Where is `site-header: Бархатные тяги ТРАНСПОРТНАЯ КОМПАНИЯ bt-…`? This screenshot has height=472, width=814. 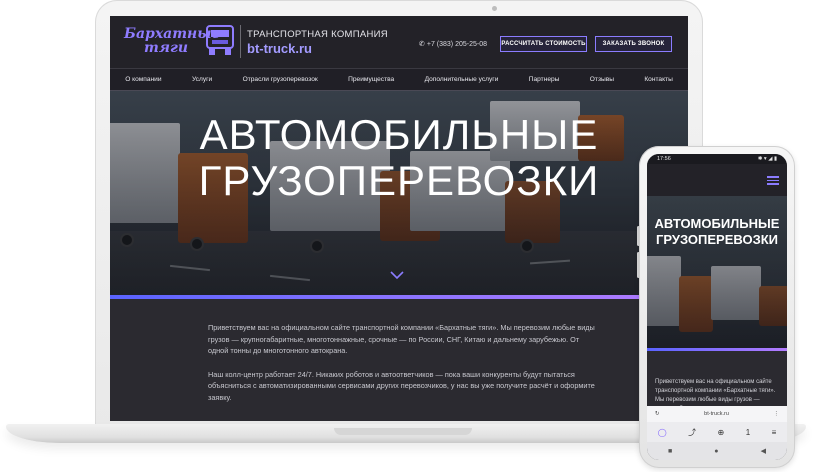
site-header: Бархатные тяги ТРАНСПОРТНАЯ КОМПАНИЯ bt-… is located at coordinates (399, 42).